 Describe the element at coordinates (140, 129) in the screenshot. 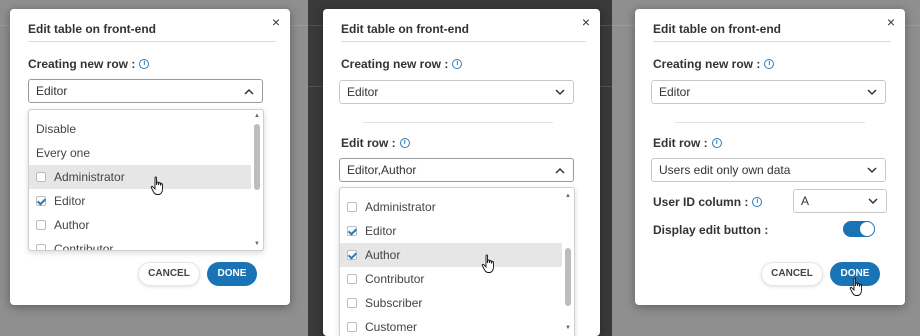

I see `option-disable: Disable` at that location.